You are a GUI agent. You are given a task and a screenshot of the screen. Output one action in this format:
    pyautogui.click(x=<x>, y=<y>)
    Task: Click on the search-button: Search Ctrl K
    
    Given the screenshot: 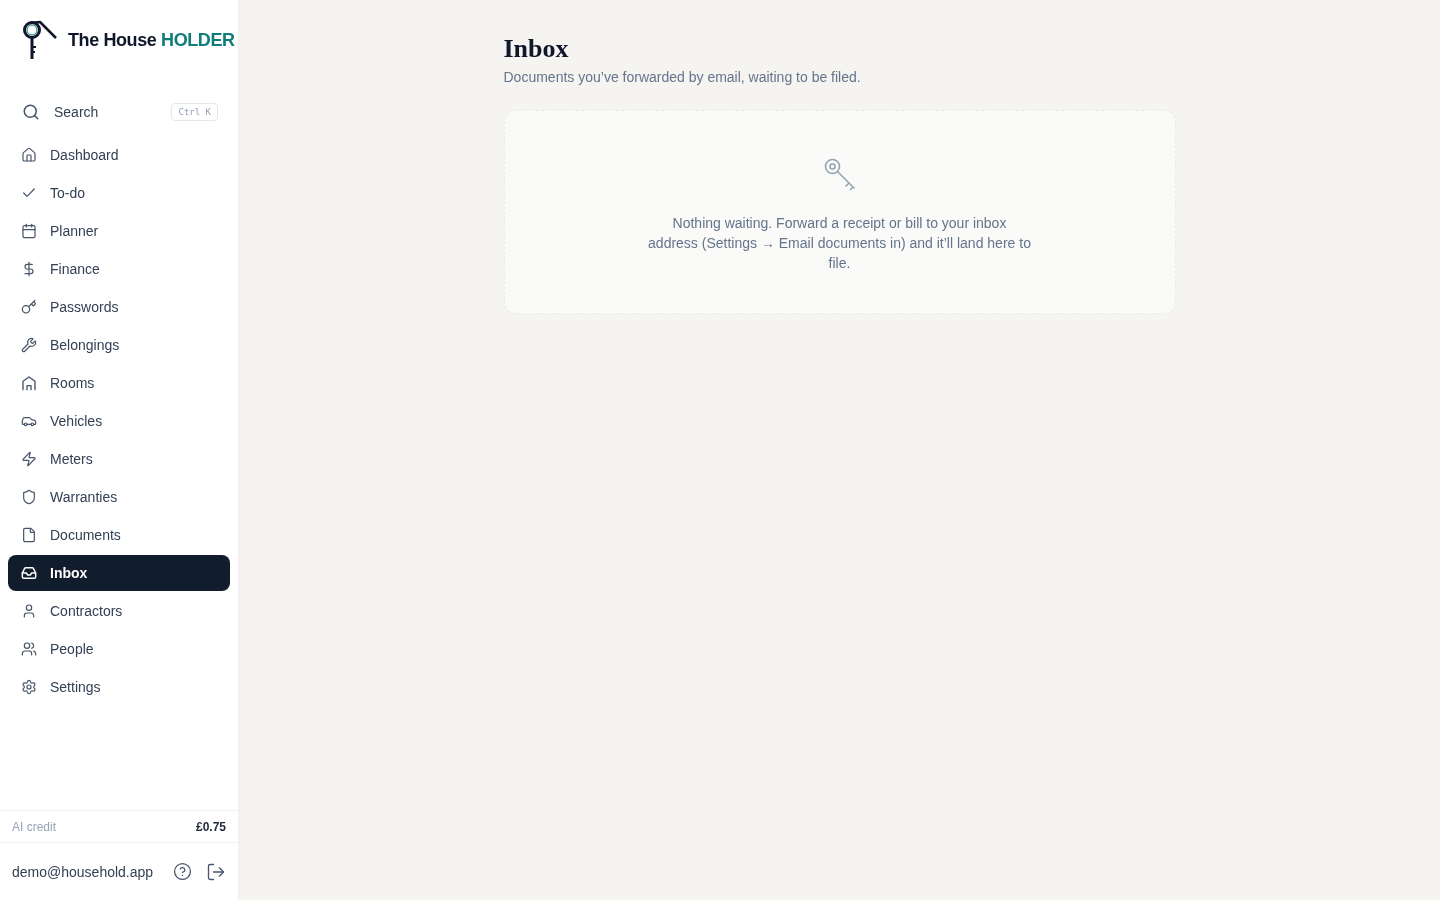 What is the action you would take?
    pyautogui.click(x=119, y=112)
    